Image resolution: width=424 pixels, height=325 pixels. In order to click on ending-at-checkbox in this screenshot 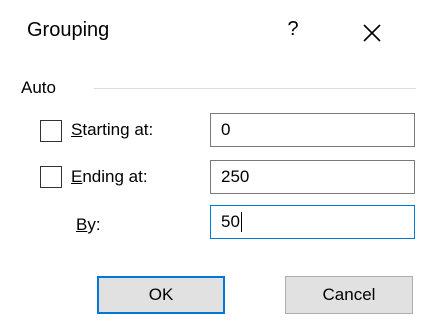, I will do `click(51, 177)`.